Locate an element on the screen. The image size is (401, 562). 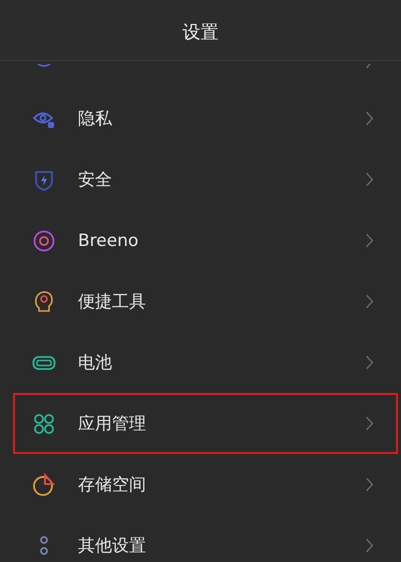
item-label: Breeno is located at coordinates (109, 240).